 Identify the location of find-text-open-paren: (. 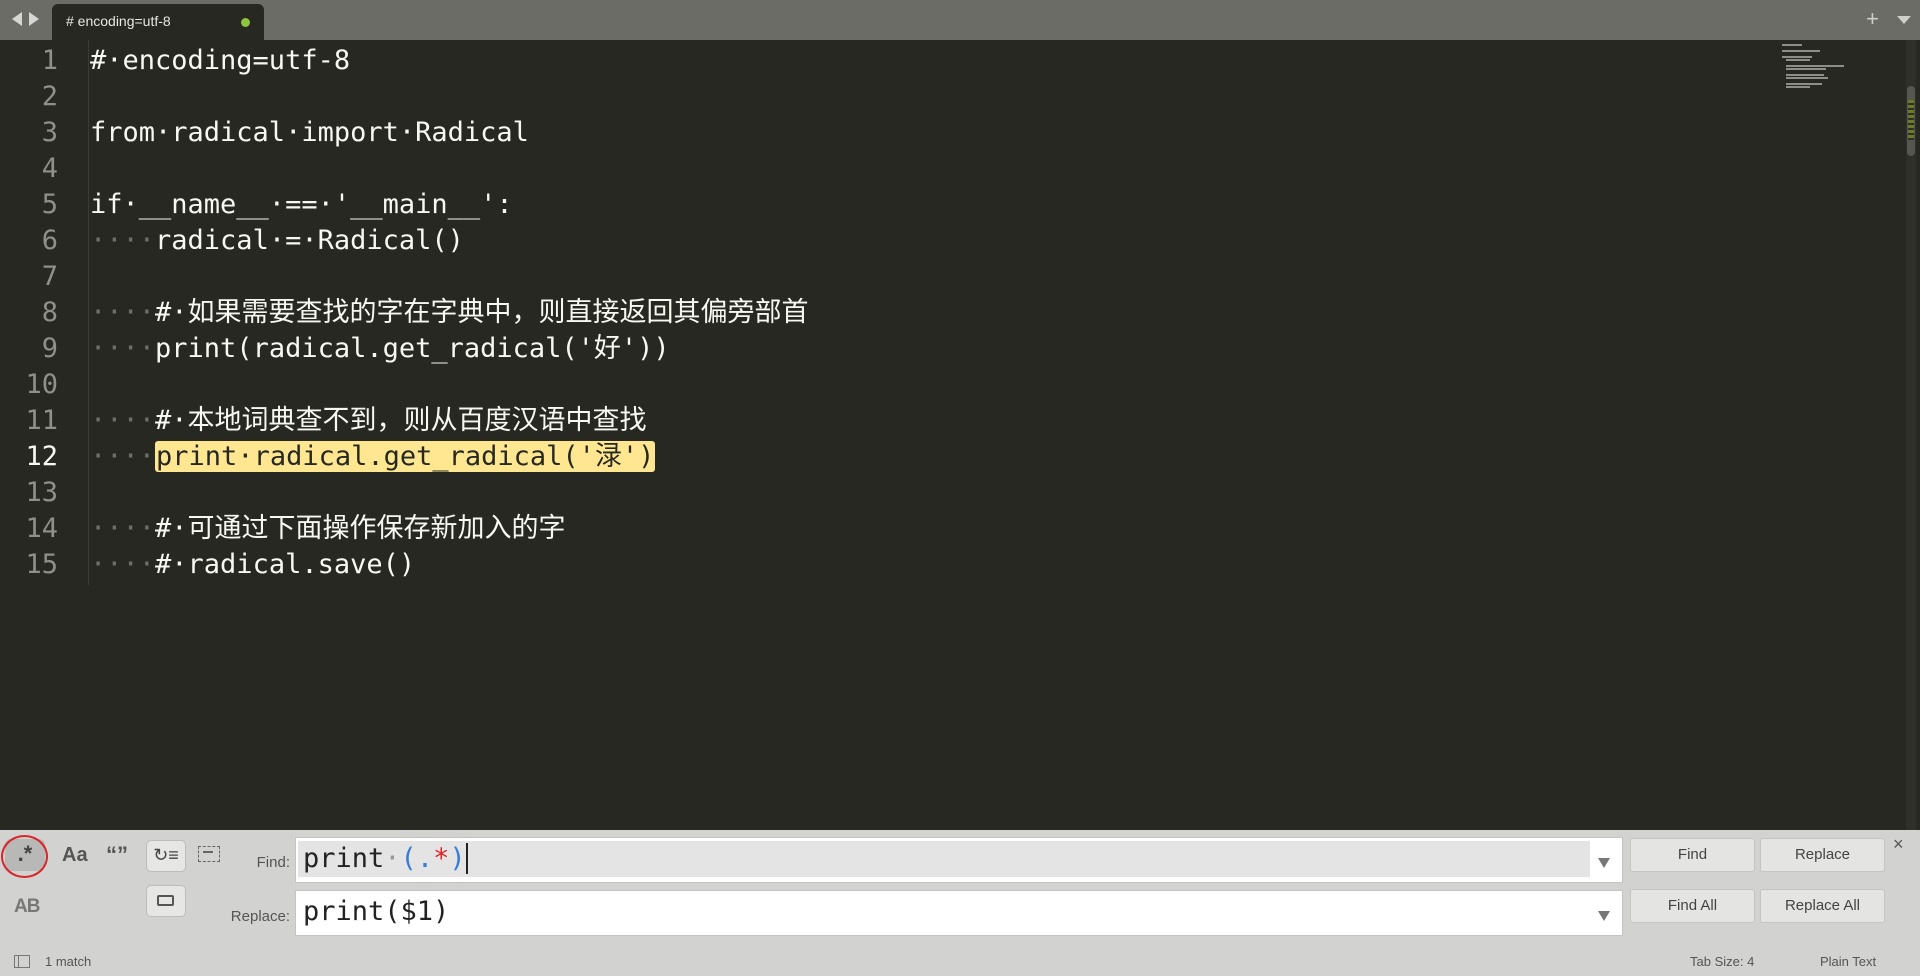
(408, 858).